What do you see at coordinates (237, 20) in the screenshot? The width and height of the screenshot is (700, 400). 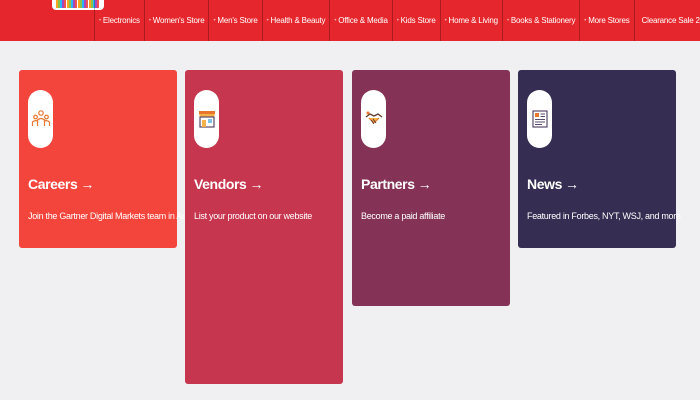 I see `nav-item-label: Men's Store` at bounding box center [237, 20].